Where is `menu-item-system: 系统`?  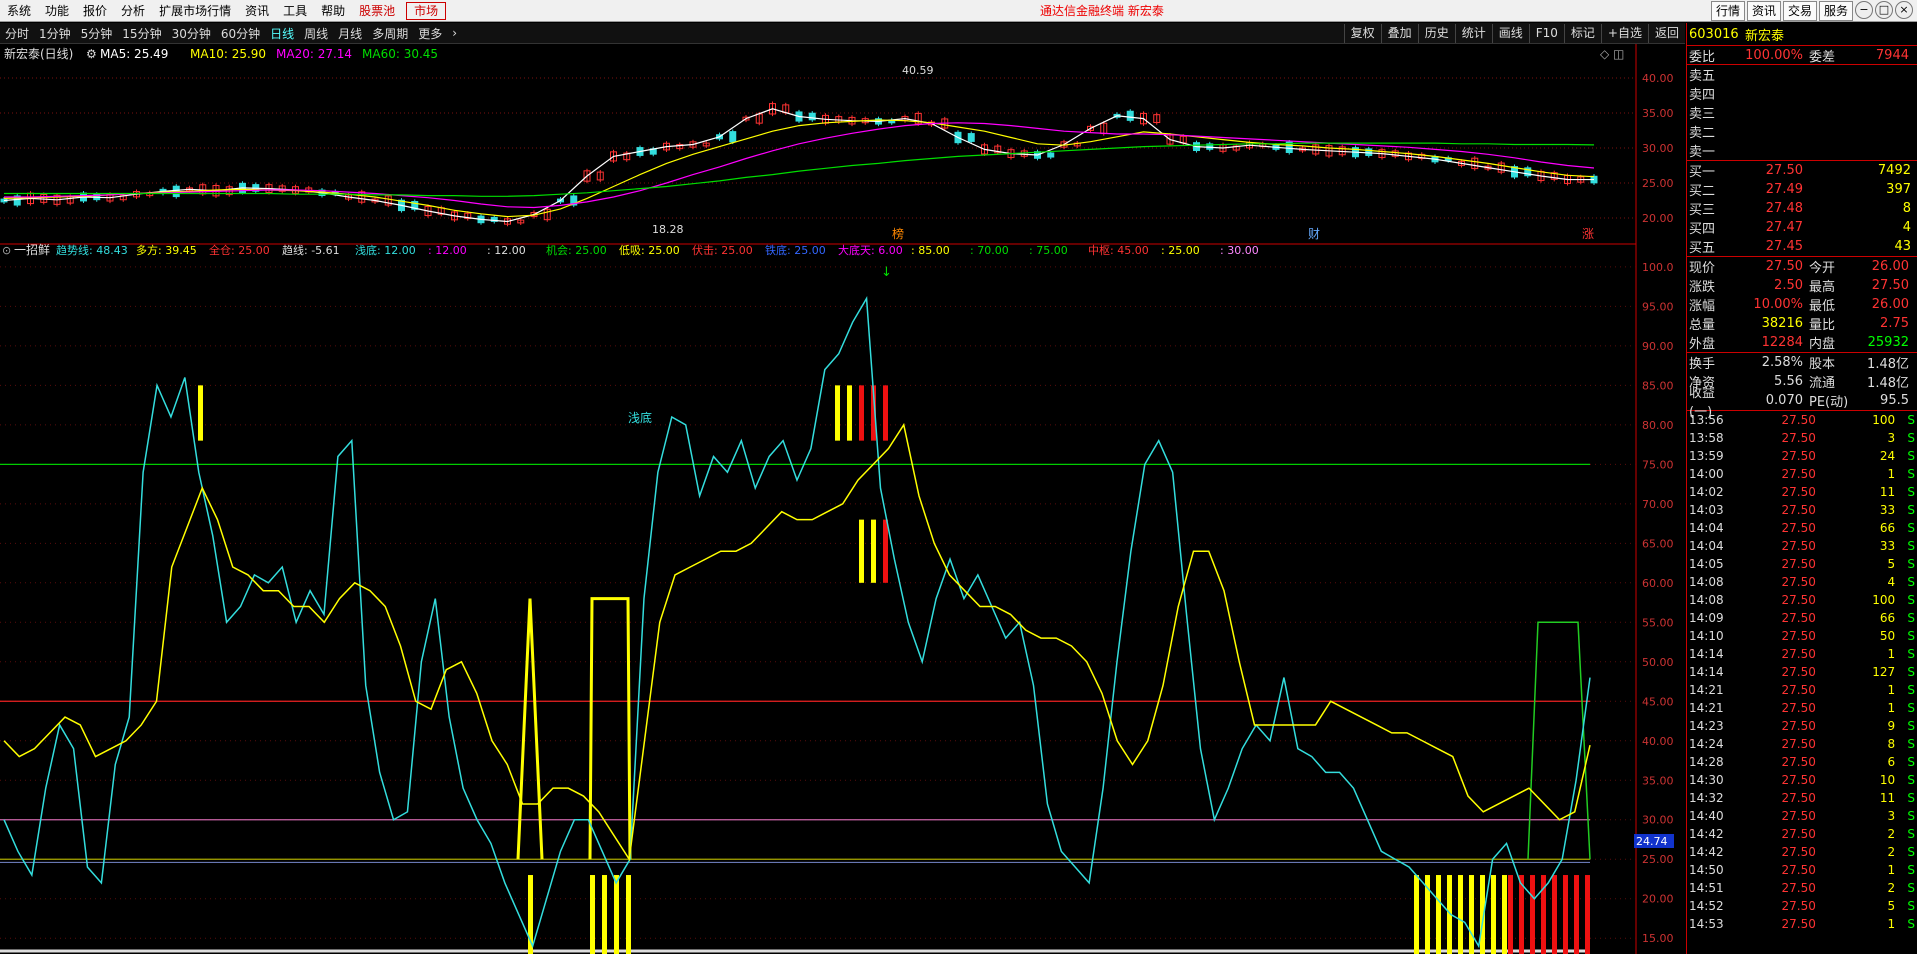
menu-item-system: 系统 is located at coordinates (19, 11).